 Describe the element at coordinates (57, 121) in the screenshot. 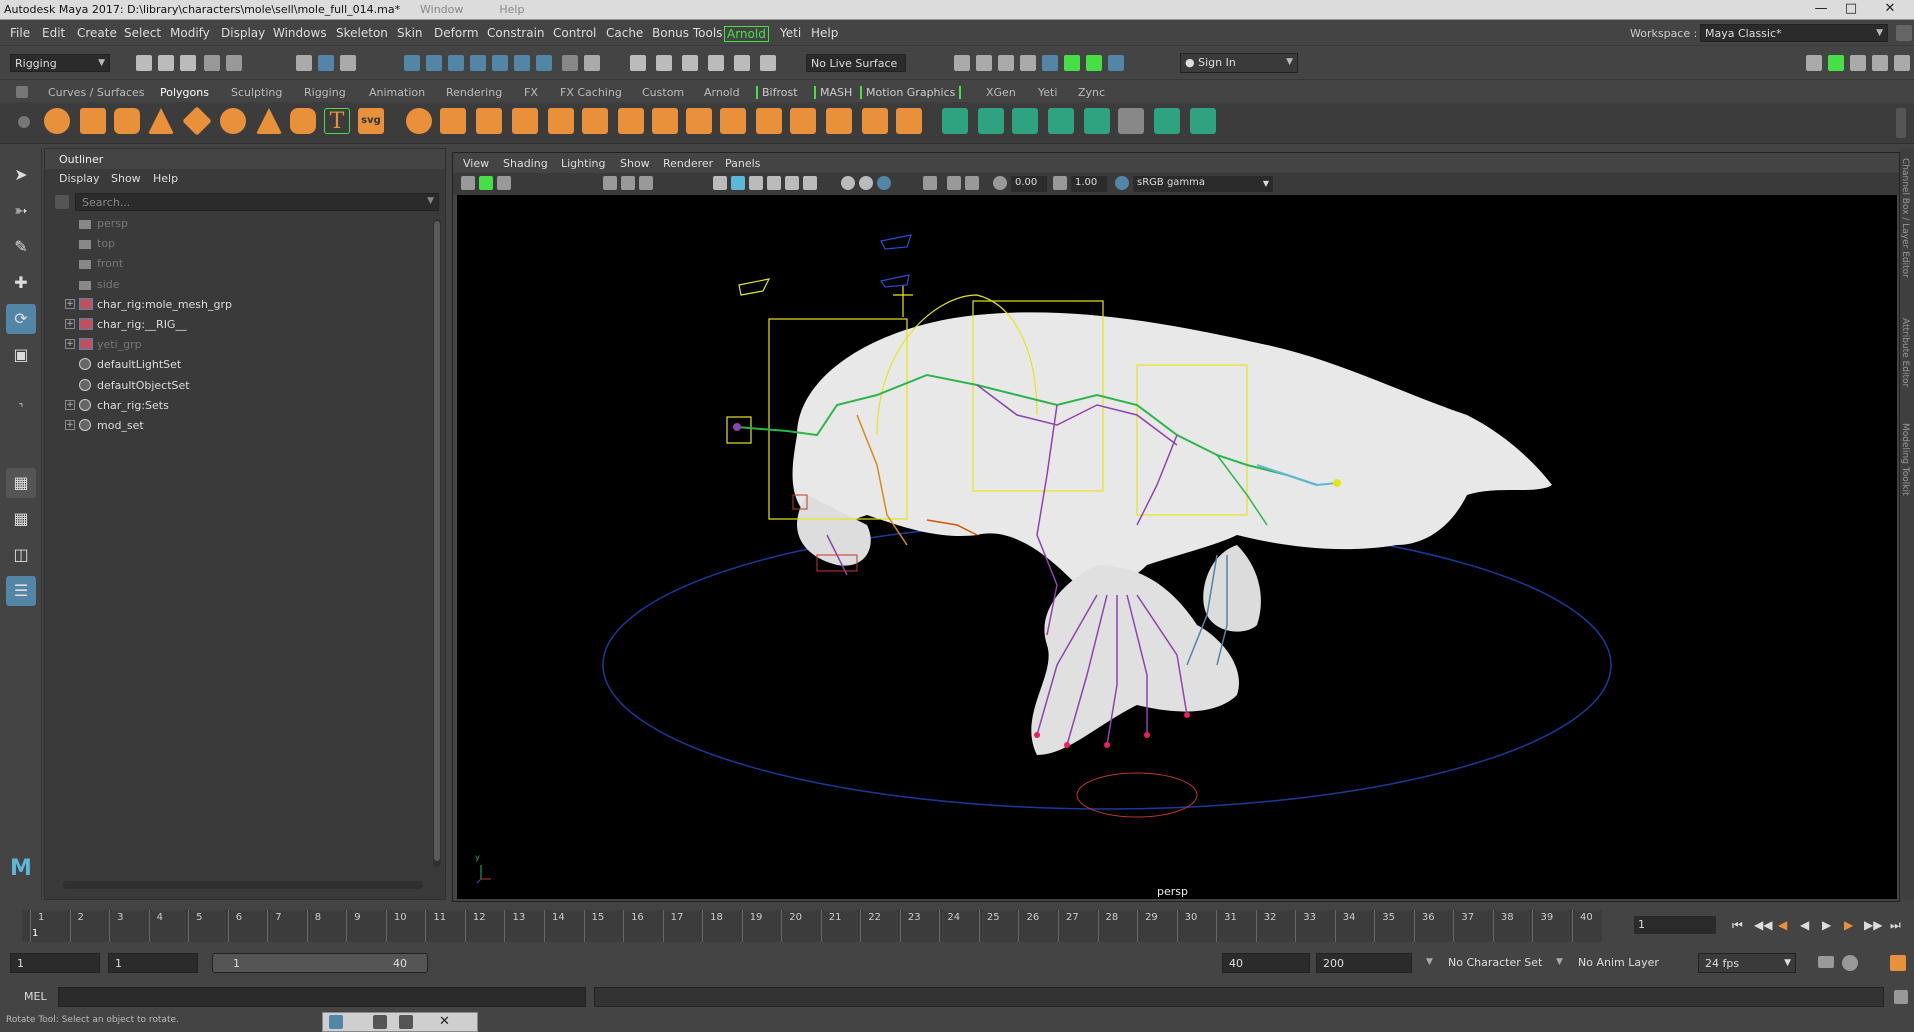

I see `poly-sphere-icon` at that location.